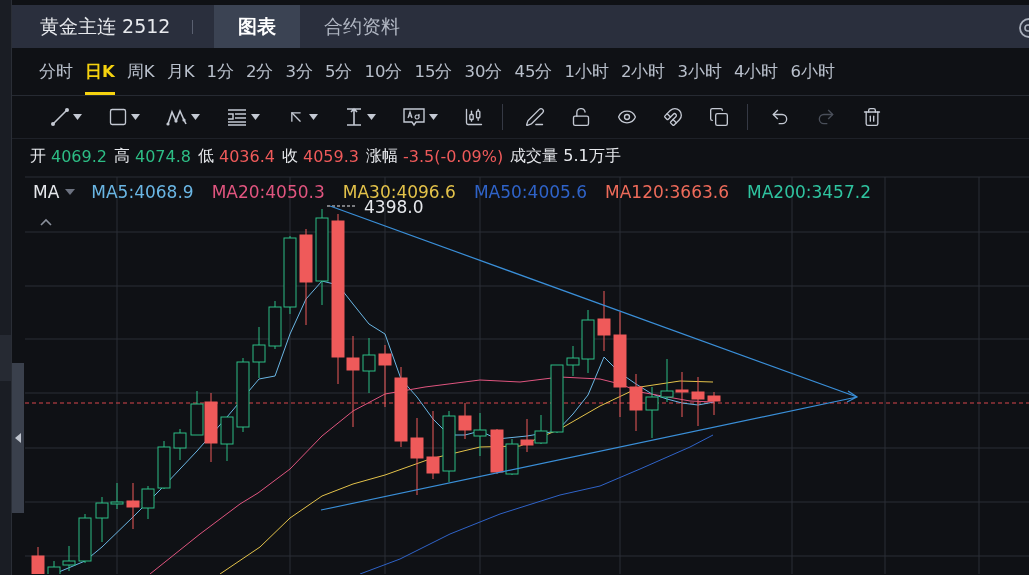 The height and width of the screenshot is (575, 1029). I want to click on quote-label: 开, so click(38, 156).